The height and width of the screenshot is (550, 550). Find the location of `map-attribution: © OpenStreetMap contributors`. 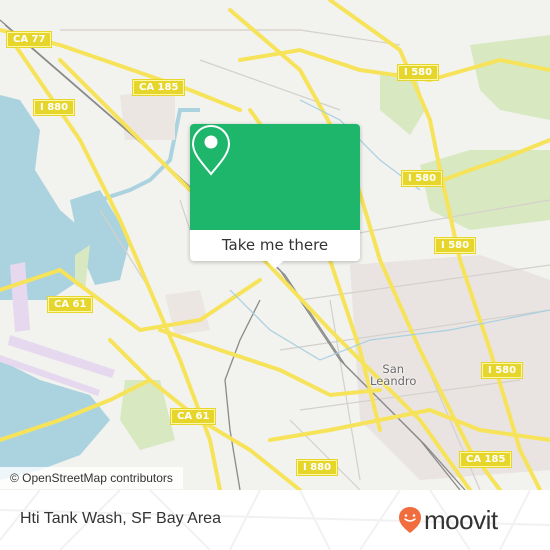

map-attribution: © OpenStreetMap contributors is located at coordinates (91, 478).